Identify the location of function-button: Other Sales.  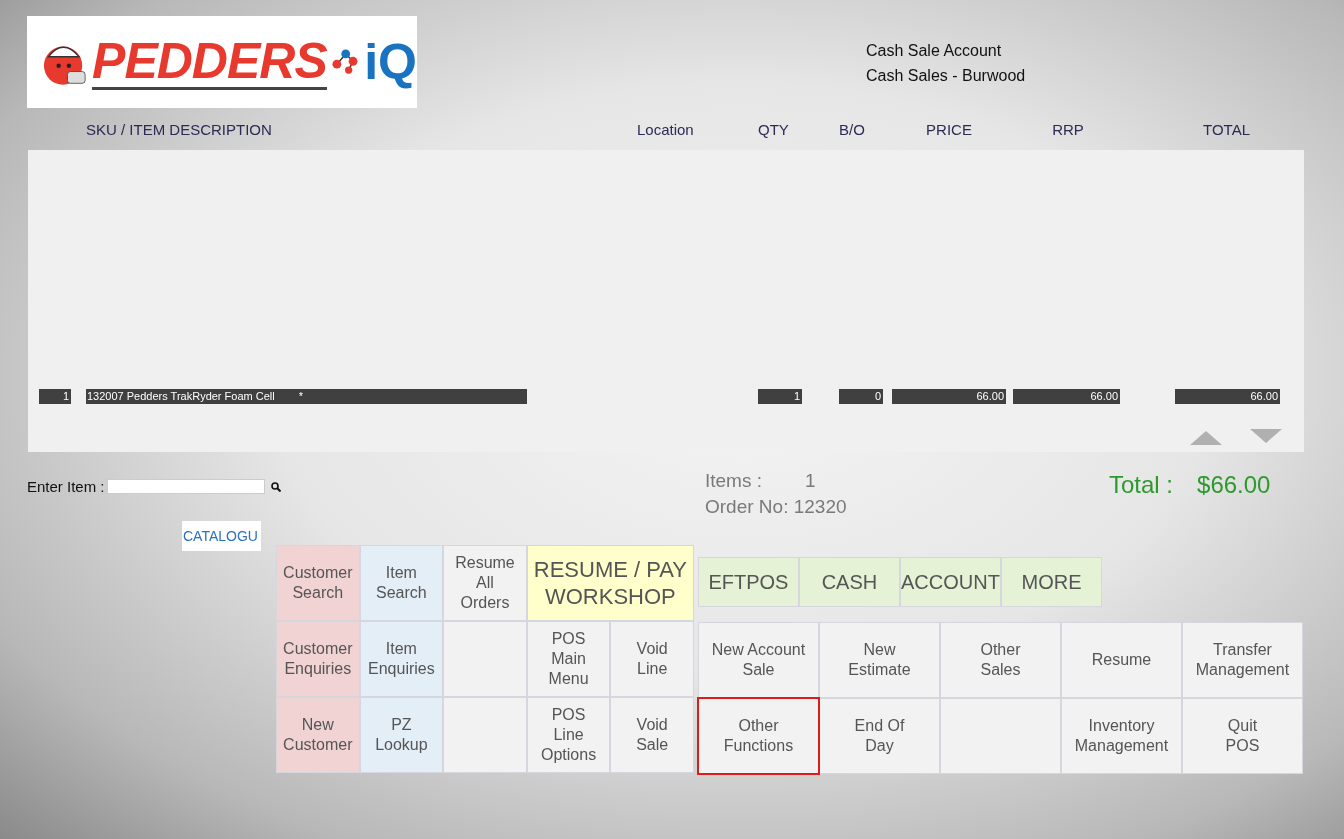
(1000, 660).